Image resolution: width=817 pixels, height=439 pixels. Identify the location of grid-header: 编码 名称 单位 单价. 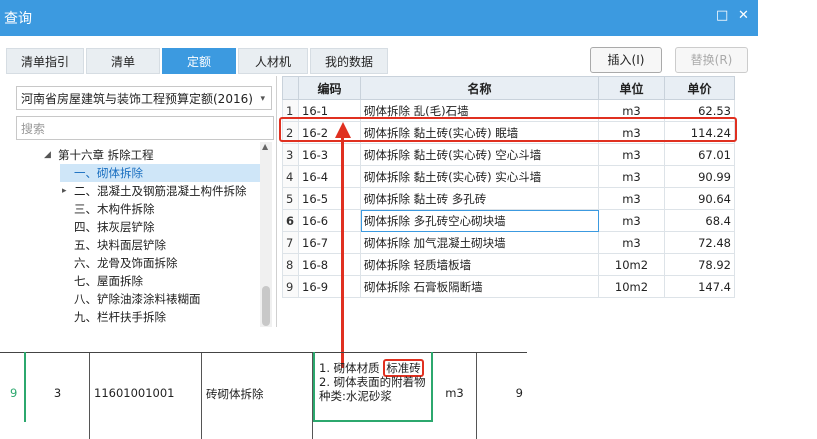
(508, 88).